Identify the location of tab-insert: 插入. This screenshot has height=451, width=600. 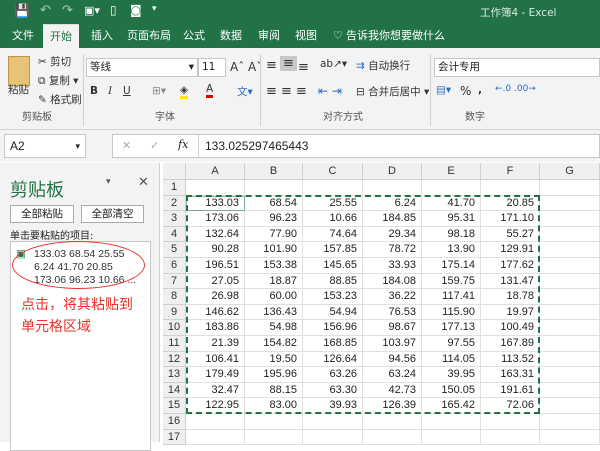
(102, 36).